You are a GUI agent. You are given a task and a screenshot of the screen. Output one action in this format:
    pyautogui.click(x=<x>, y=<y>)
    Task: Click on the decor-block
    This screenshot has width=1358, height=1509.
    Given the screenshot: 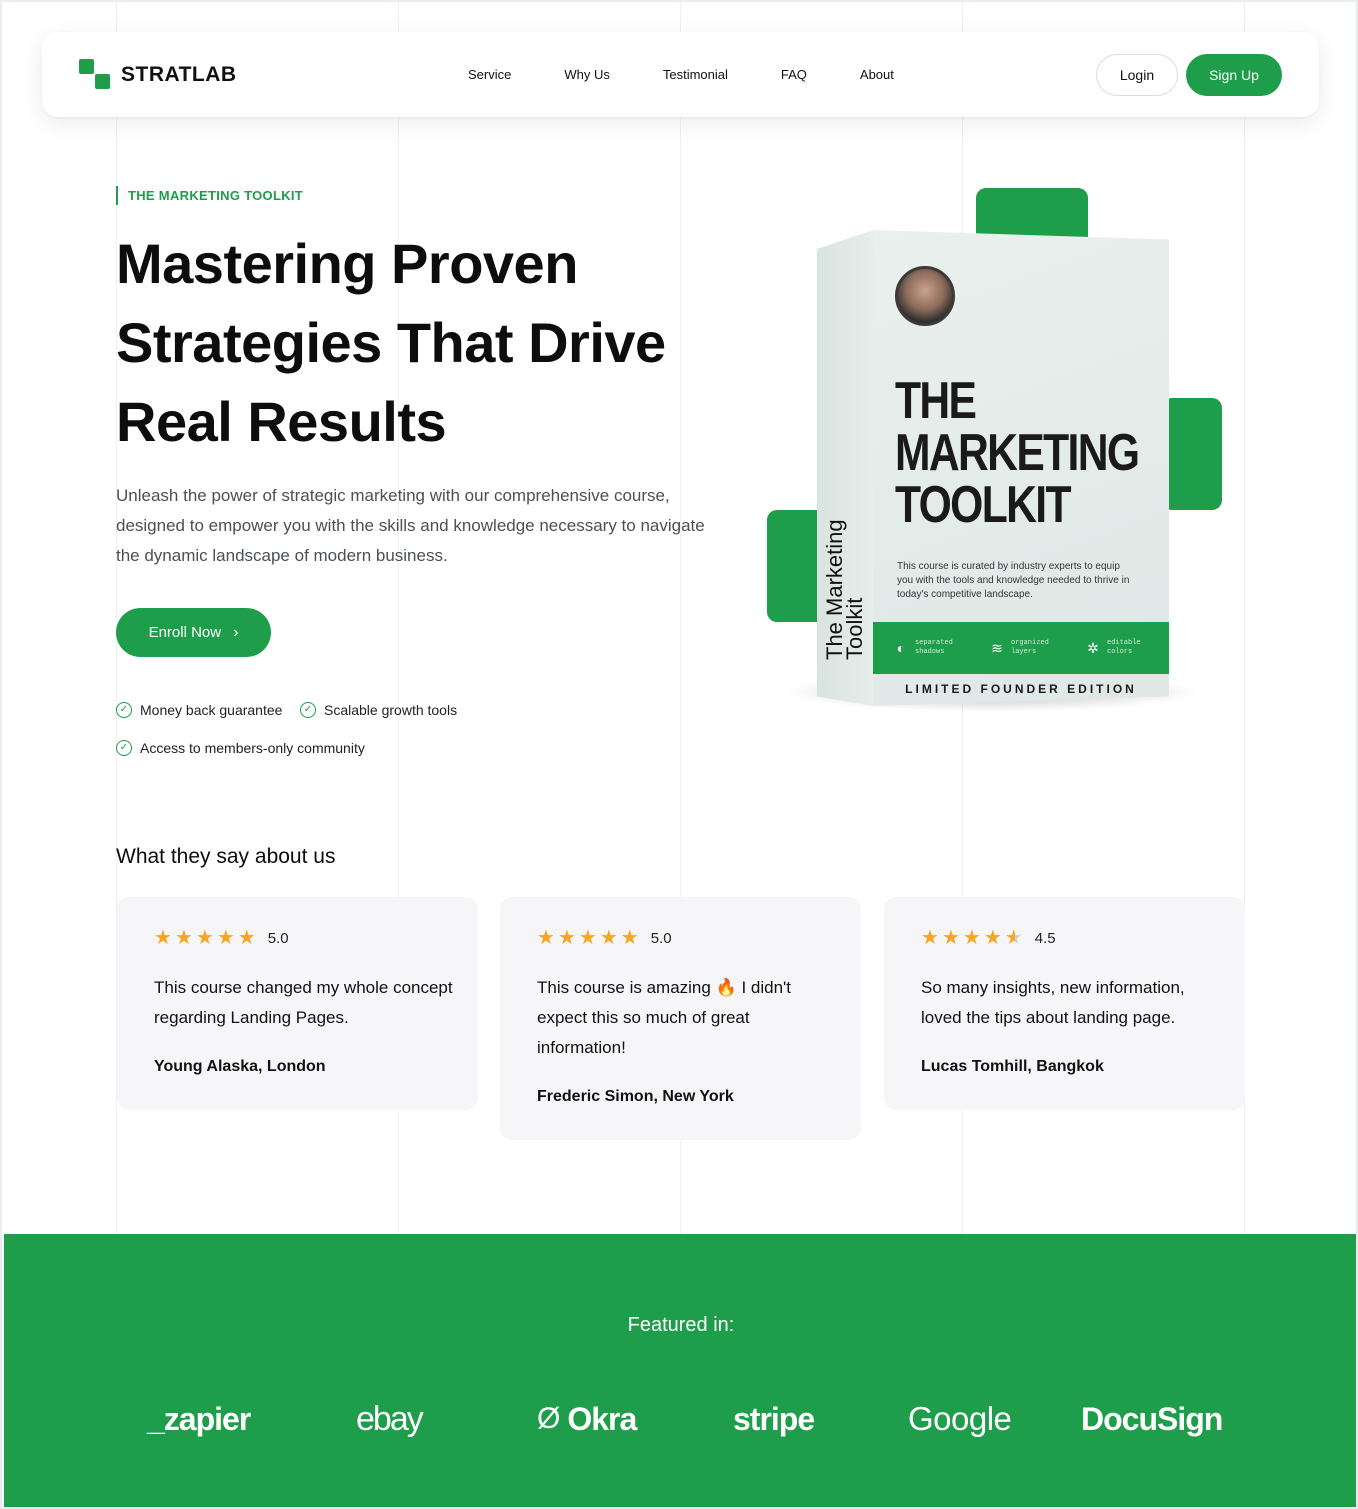 What is the action you would take?
    pyautogui.click(x=1192, y=454)
    